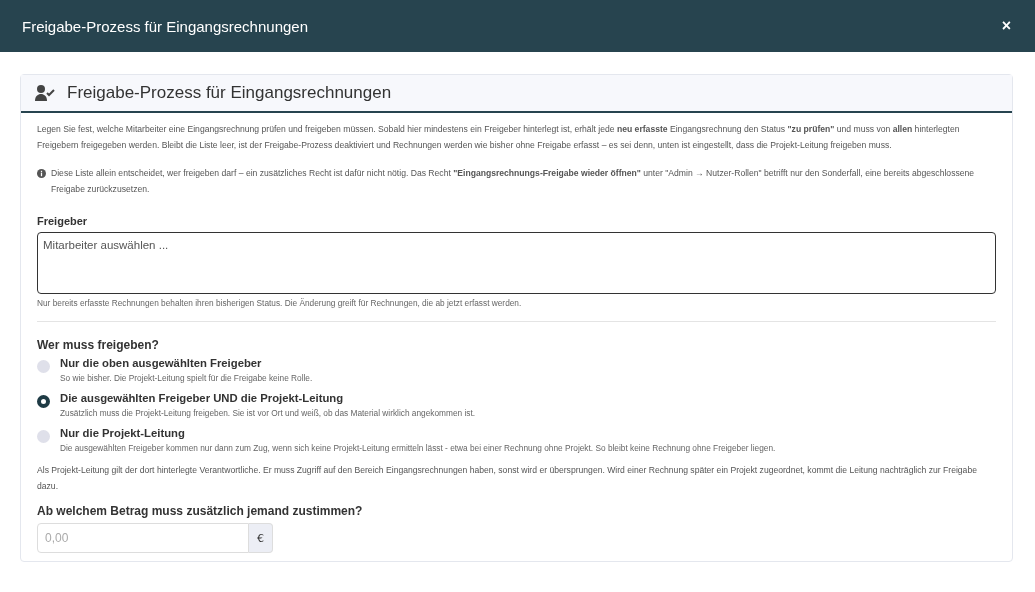 The height and width of the screenshot is (592, 1035). Describe the element at coordinates (418, 448) in the screenshot. I see `option-help: Die ausgewählten Freigeber kommen nur dann zum Zug, wenn sich keine Projekt-Leitung ermitteln lässt - etwa bei einer Rechnung ohne Projekt. So bleibt keine Rechnung ohne Freigeber liegen.` at that location.